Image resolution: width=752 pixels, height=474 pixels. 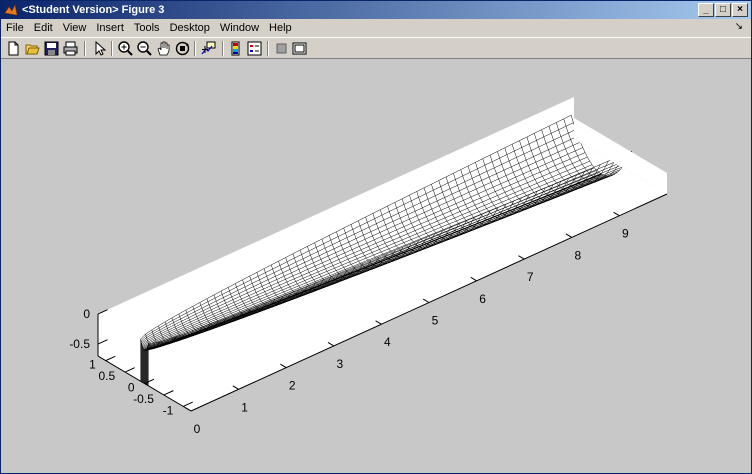 What do you see at coordinates (92, 365) in the screenshot?
I see `y-tick-label: 1` at bounding box center [92, 365].